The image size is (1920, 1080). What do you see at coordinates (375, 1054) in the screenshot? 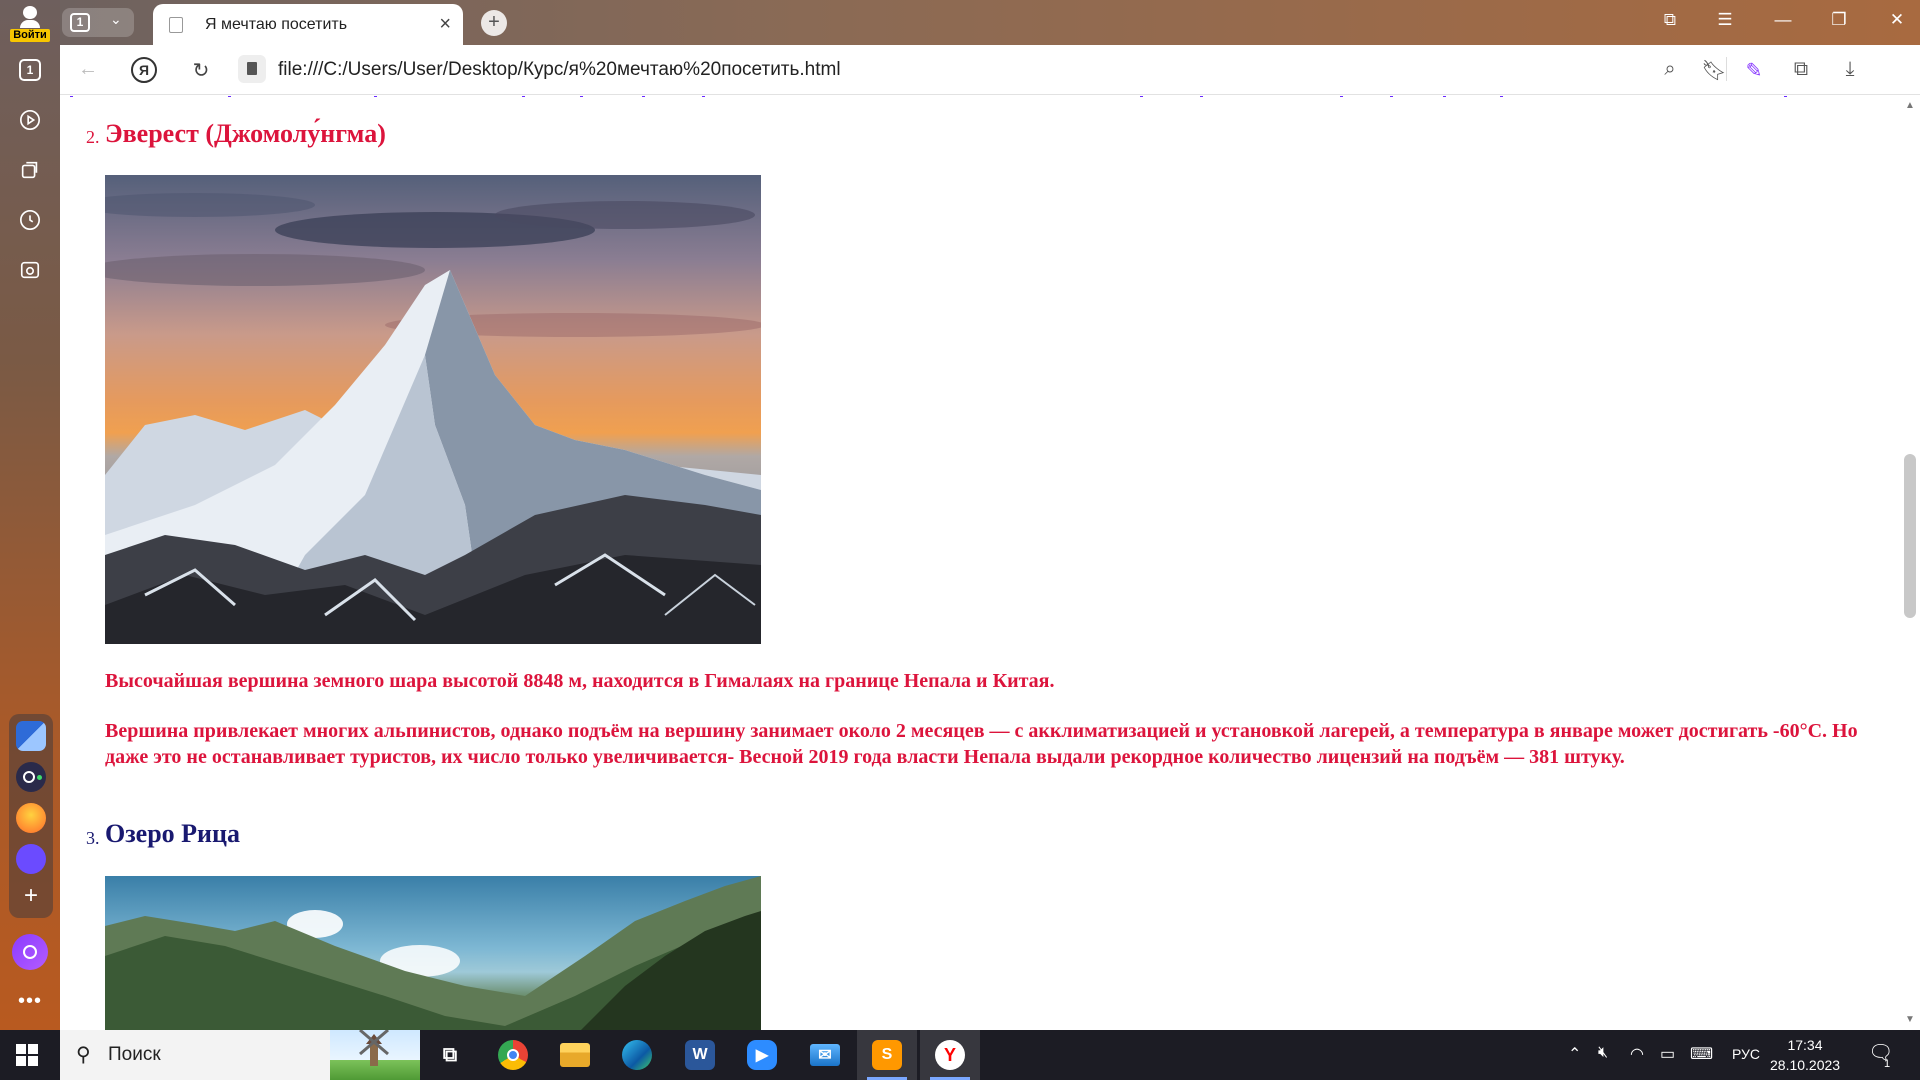
I see `search-highlight-illustration` at bounding box center [375, 1054].